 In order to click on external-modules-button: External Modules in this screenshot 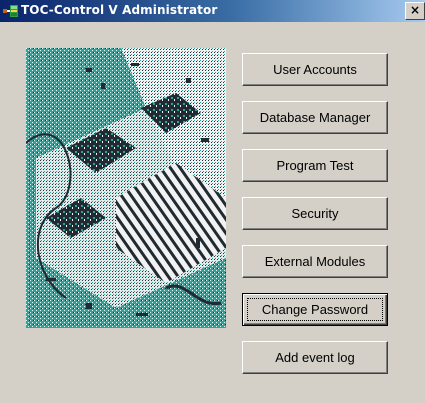, I will do `click(315, 261)`.